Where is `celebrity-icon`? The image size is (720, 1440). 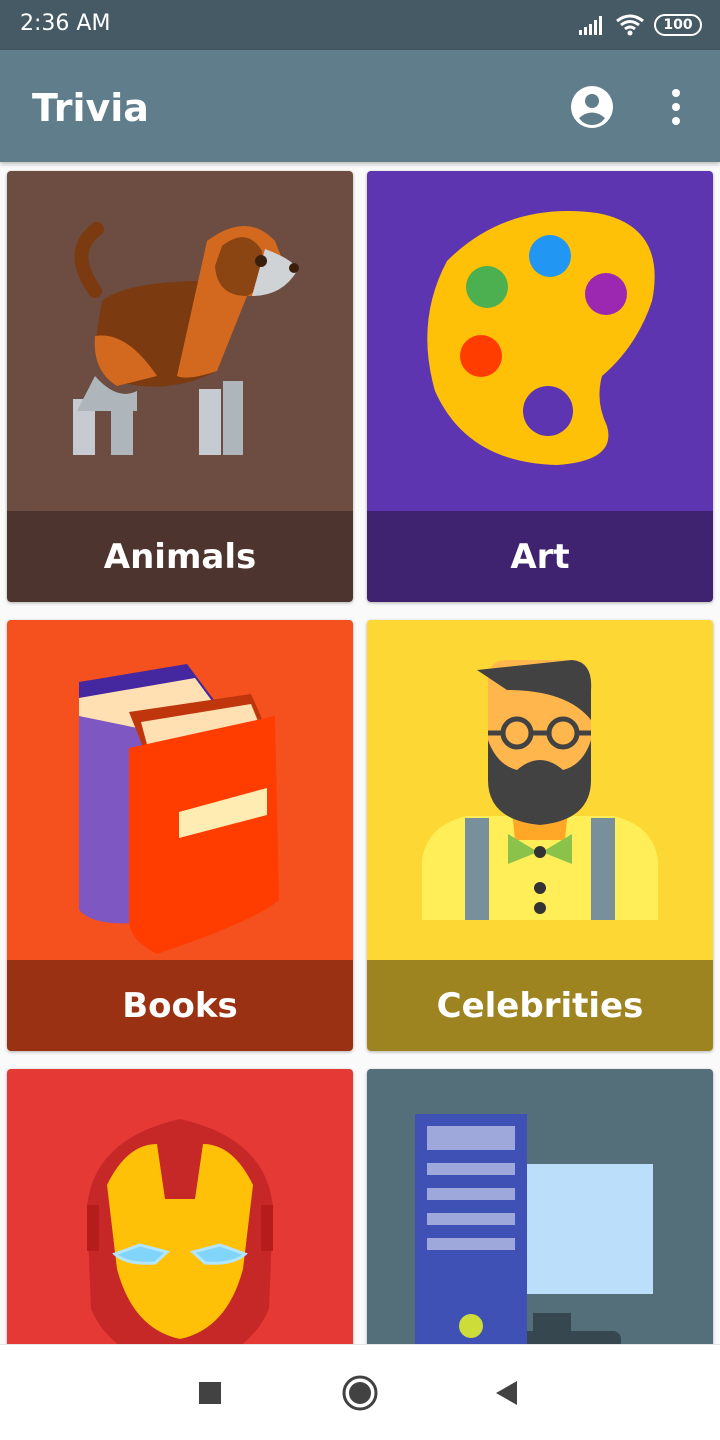 celebrity-icon is located at coordinates (540, 790).